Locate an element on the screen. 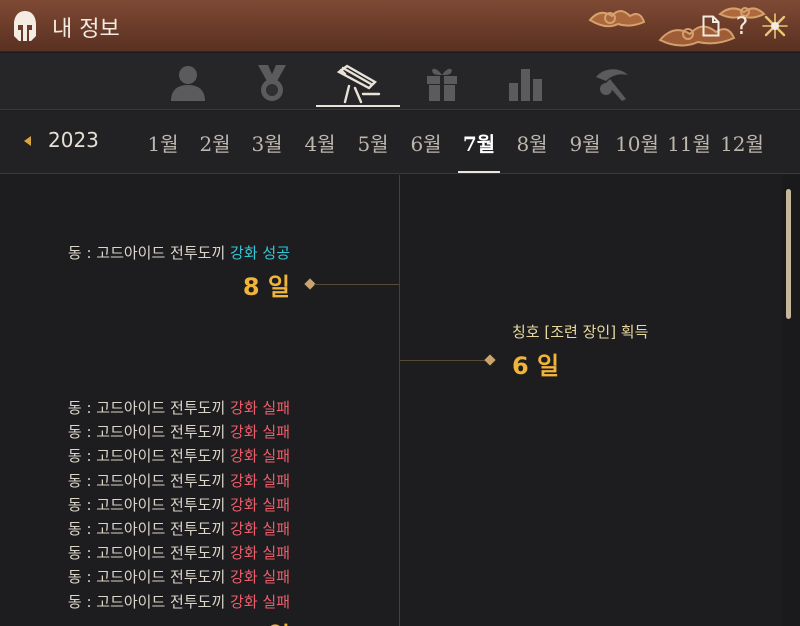  timeline-entry-day8: 동 : 고드아이드 전투도끼 강화 성공 8 일 is located at coordinates (145, 271).